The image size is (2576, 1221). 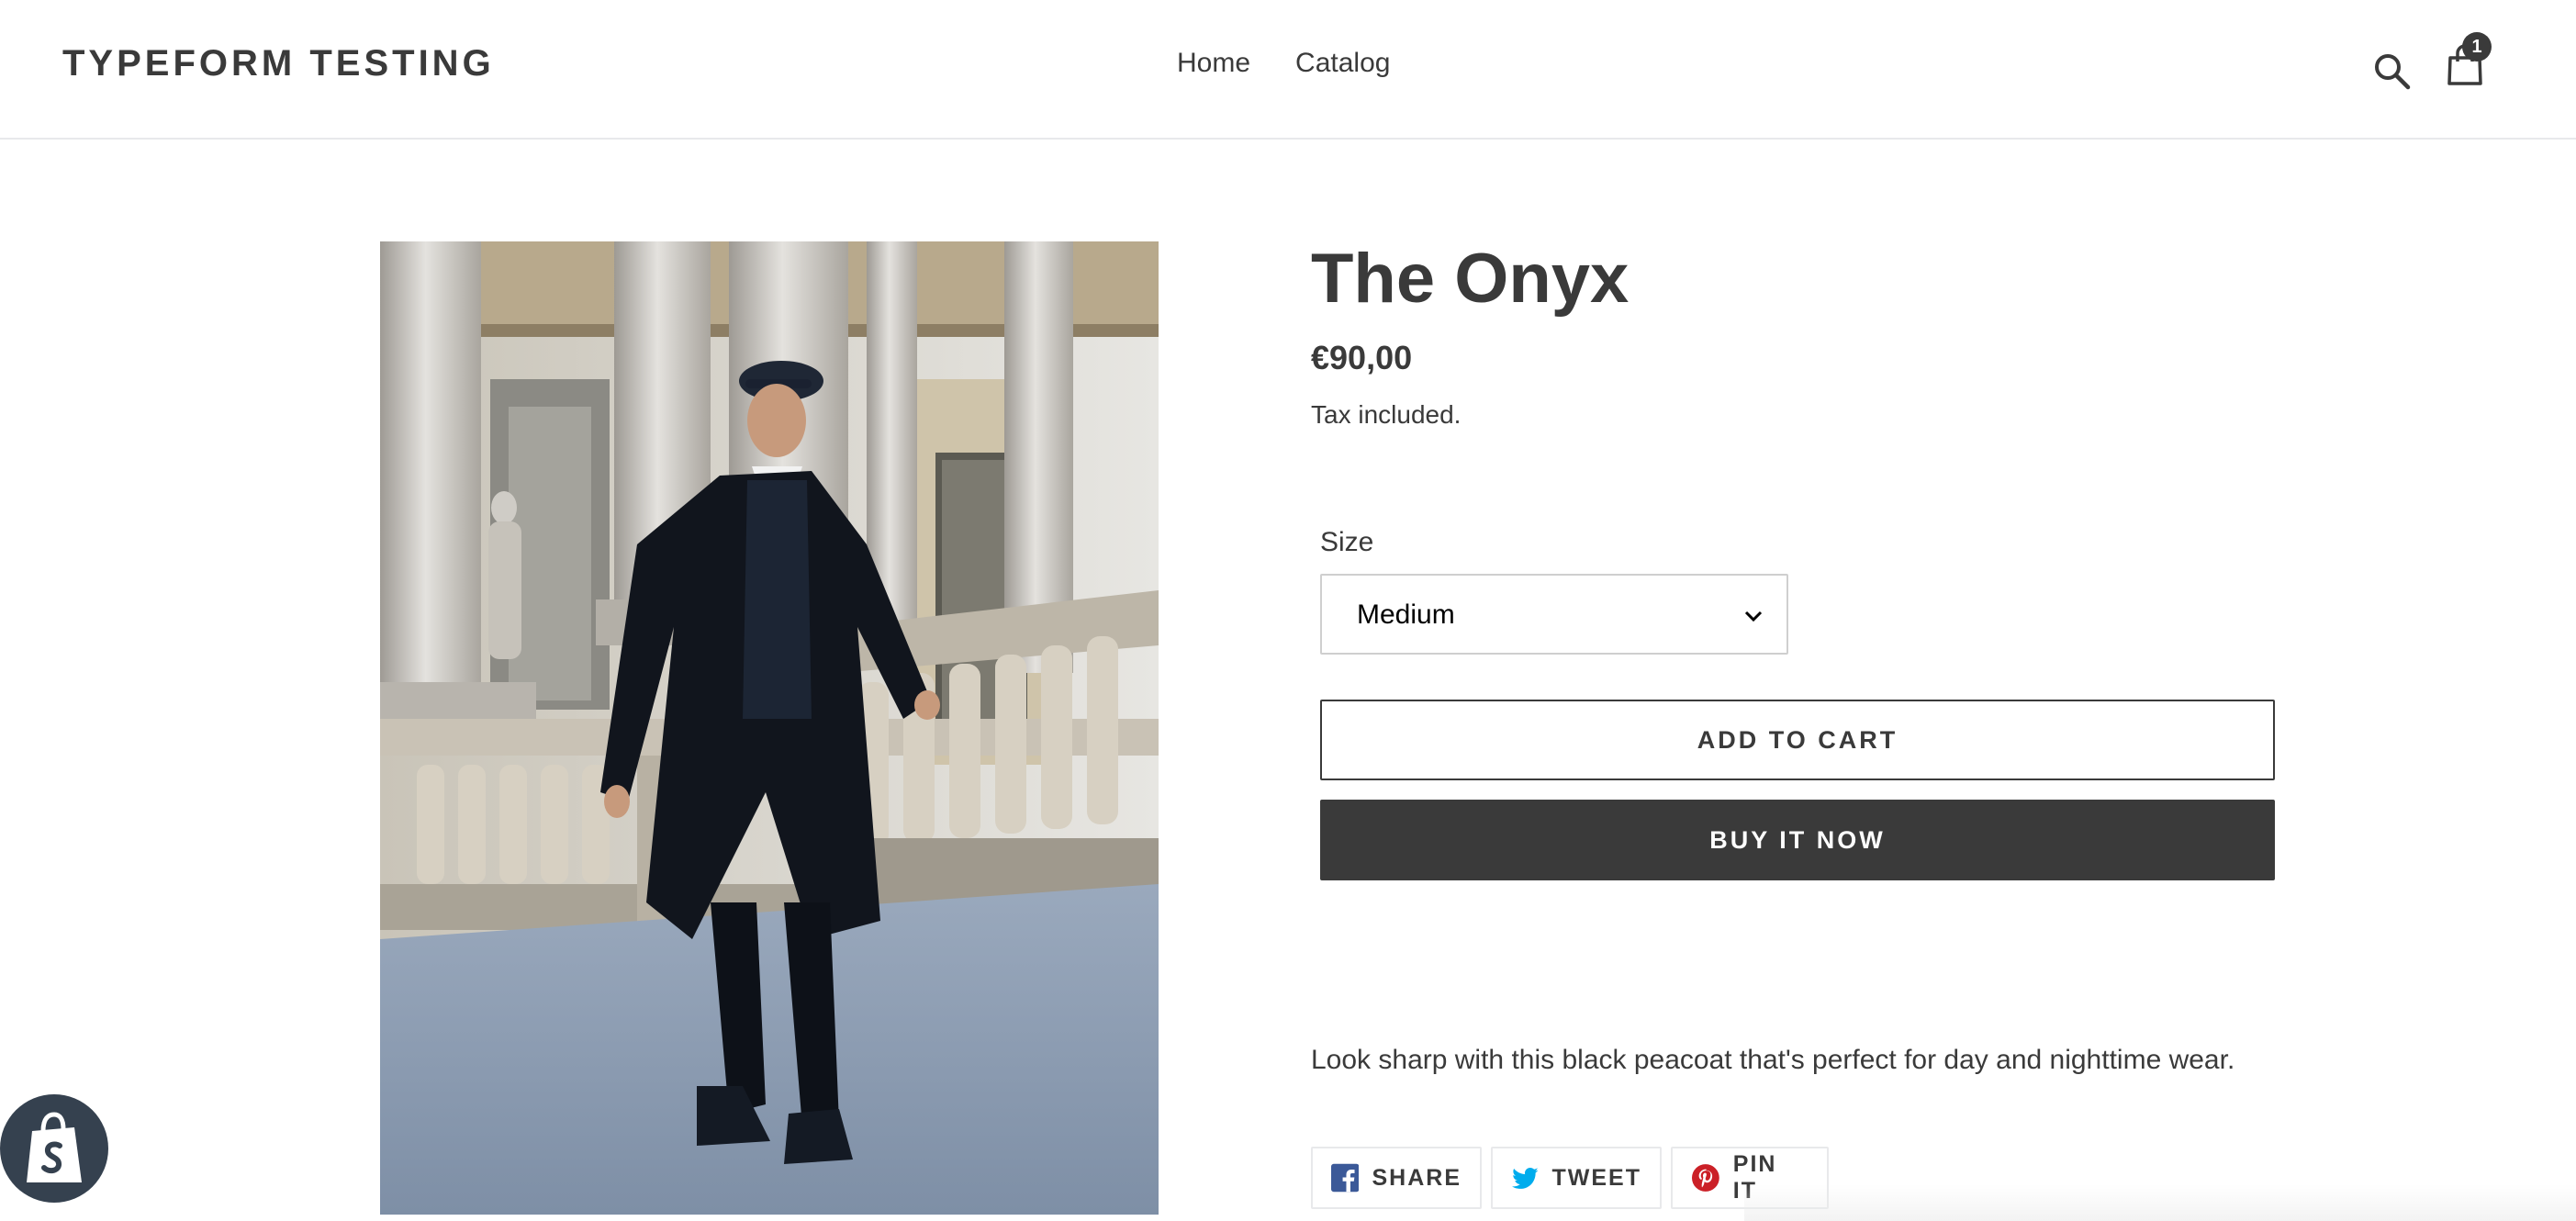 I want to click on share-facebook-button: SHARE, so click(x=1396, y=1178).